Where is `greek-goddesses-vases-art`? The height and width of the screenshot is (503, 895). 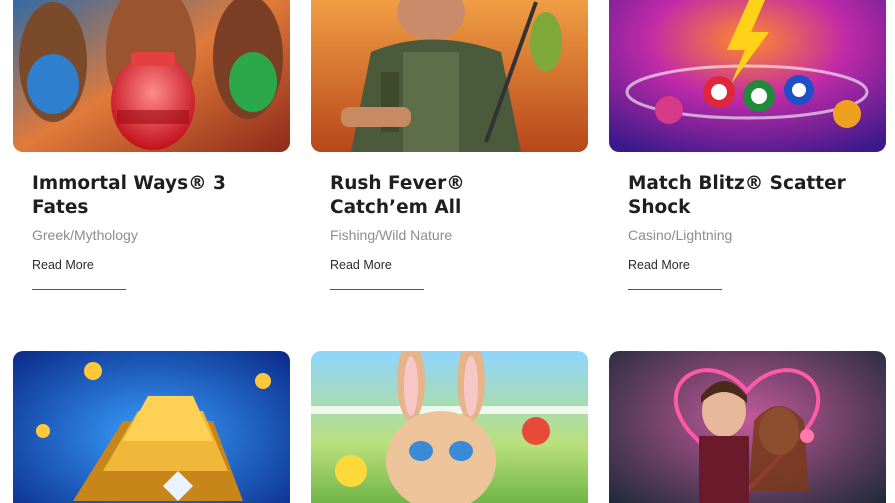
greek-goddesses-vases-art is located at coordinates (151, 76).